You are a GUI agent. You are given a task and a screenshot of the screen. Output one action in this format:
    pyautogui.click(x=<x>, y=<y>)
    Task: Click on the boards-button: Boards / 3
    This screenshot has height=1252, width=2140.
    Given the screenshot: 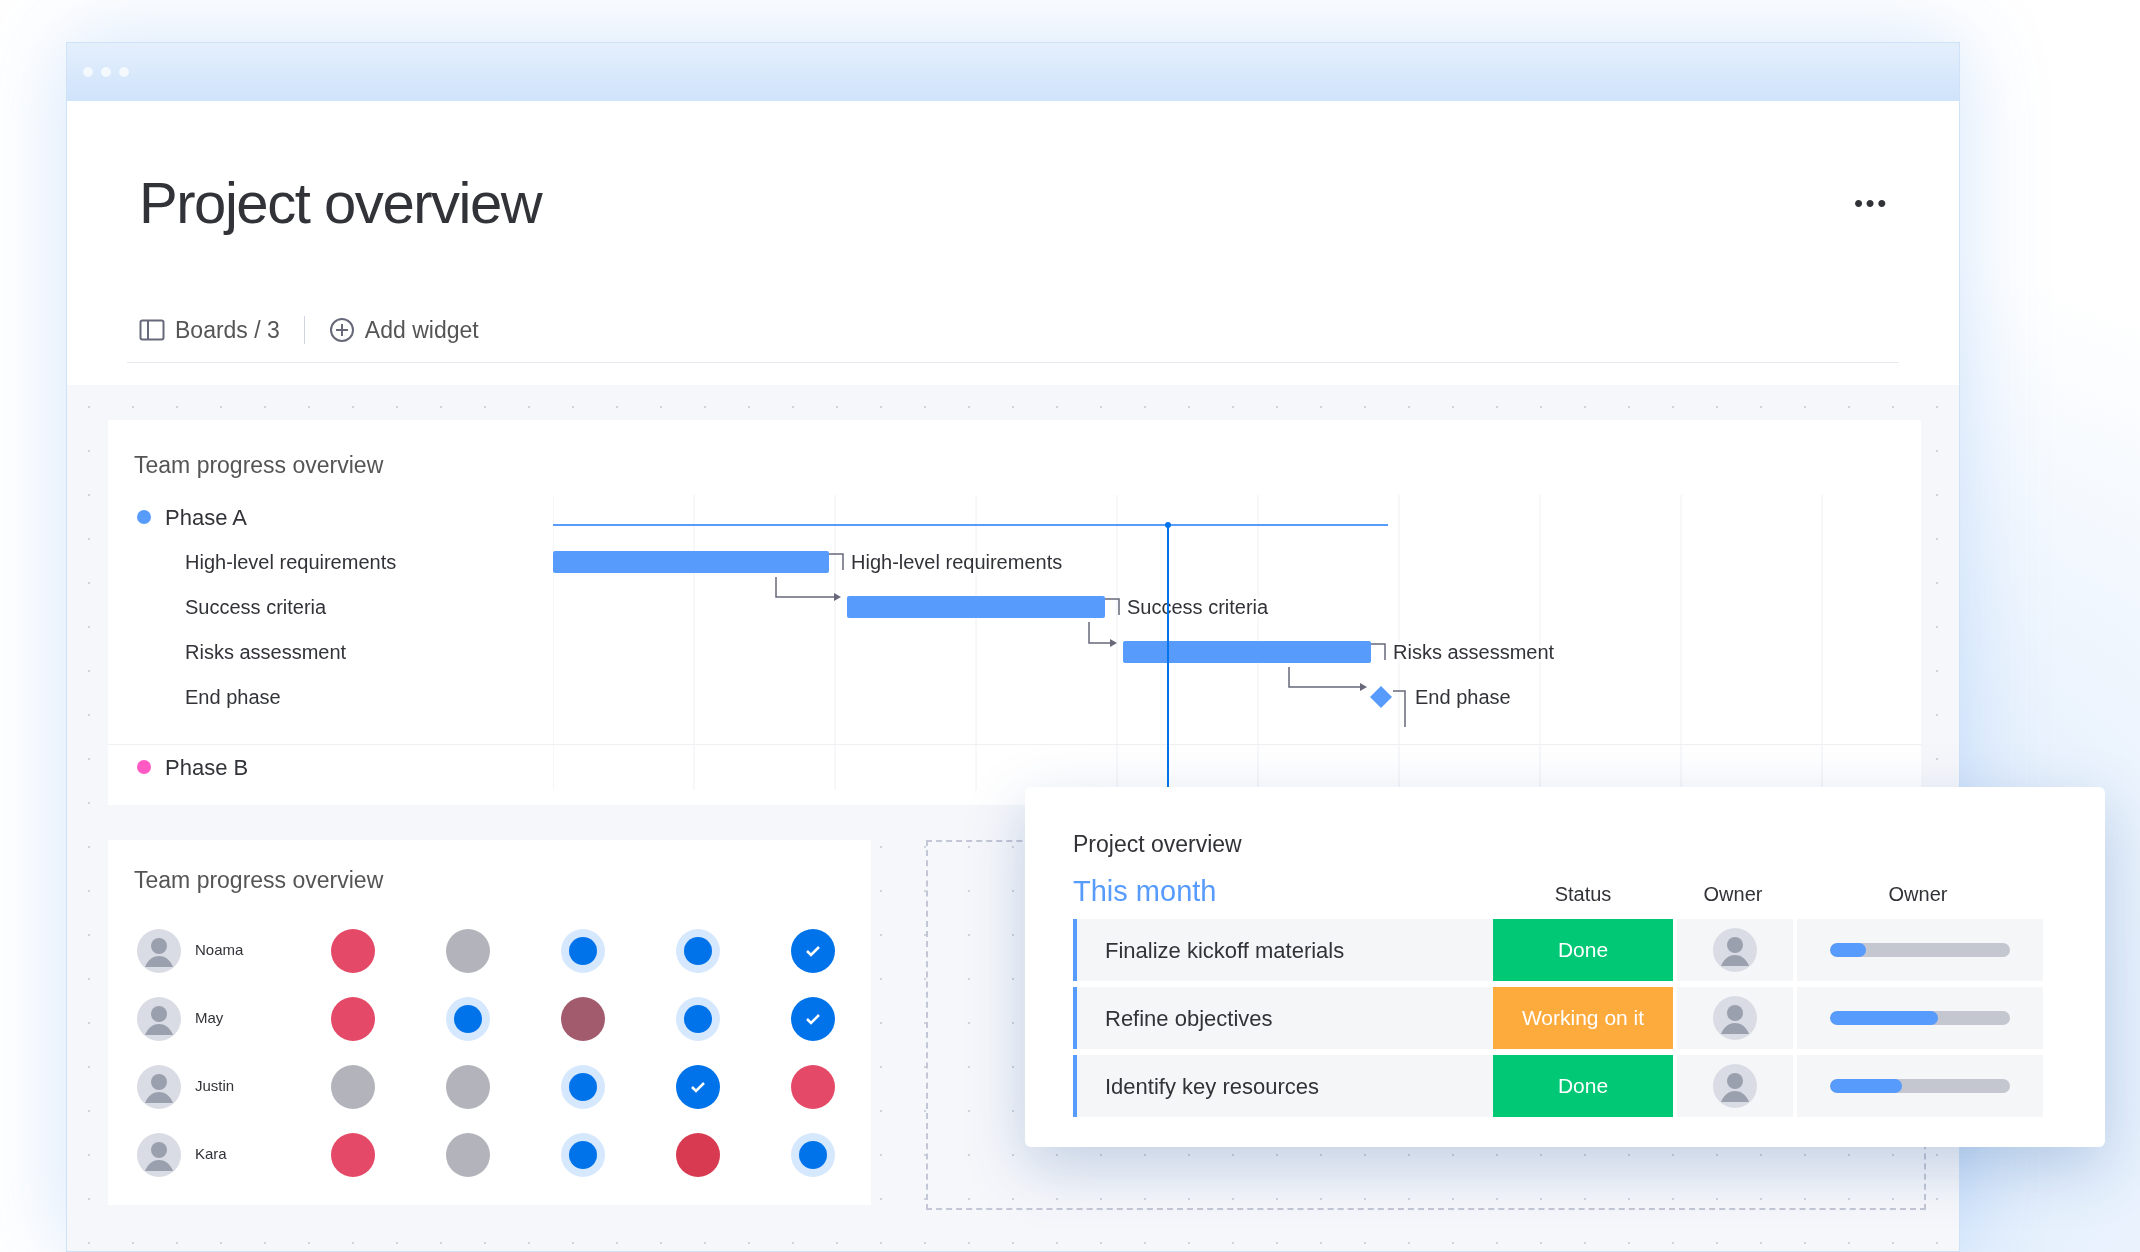 What is the action you would take?
    pyautogui.click(x=209, y=330)
    